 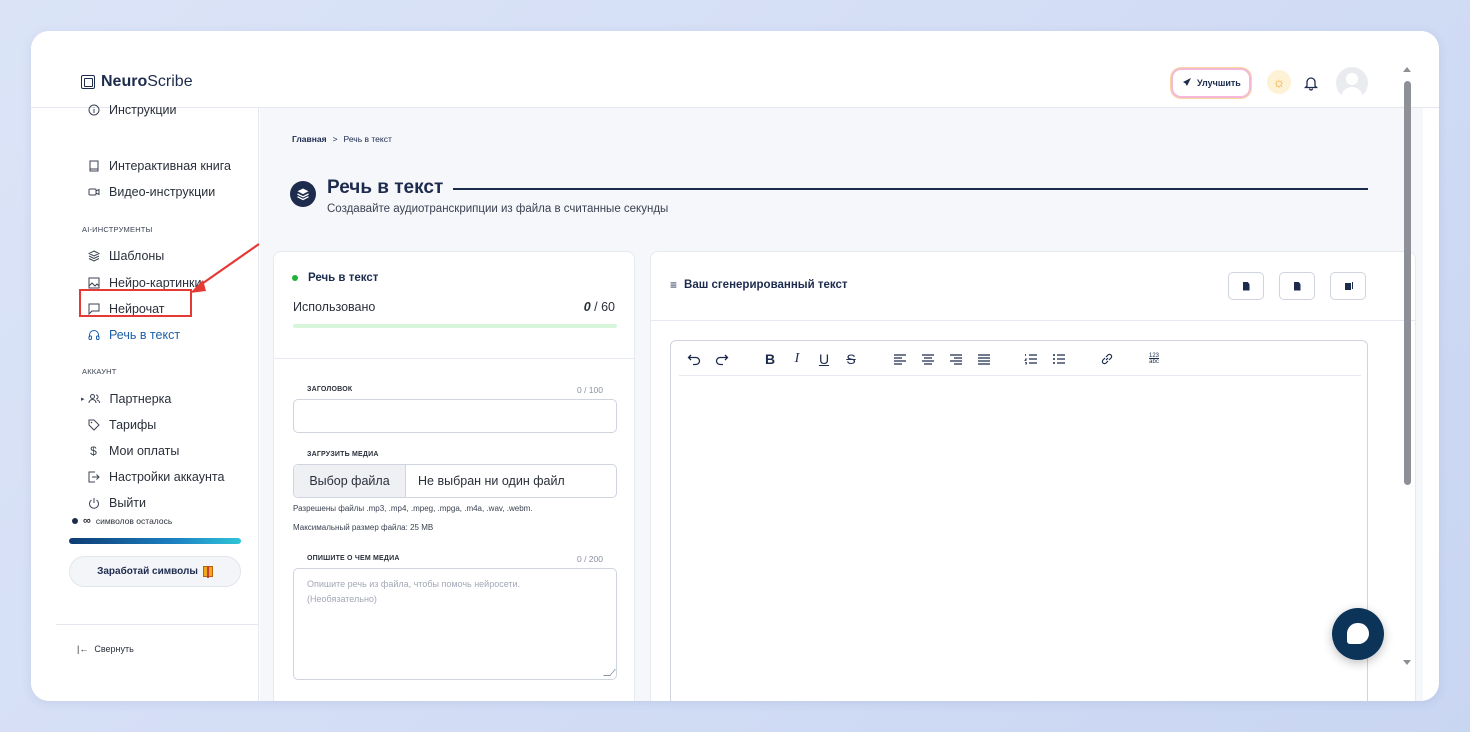 I want to click on title-input, so click(x=455, y=416).